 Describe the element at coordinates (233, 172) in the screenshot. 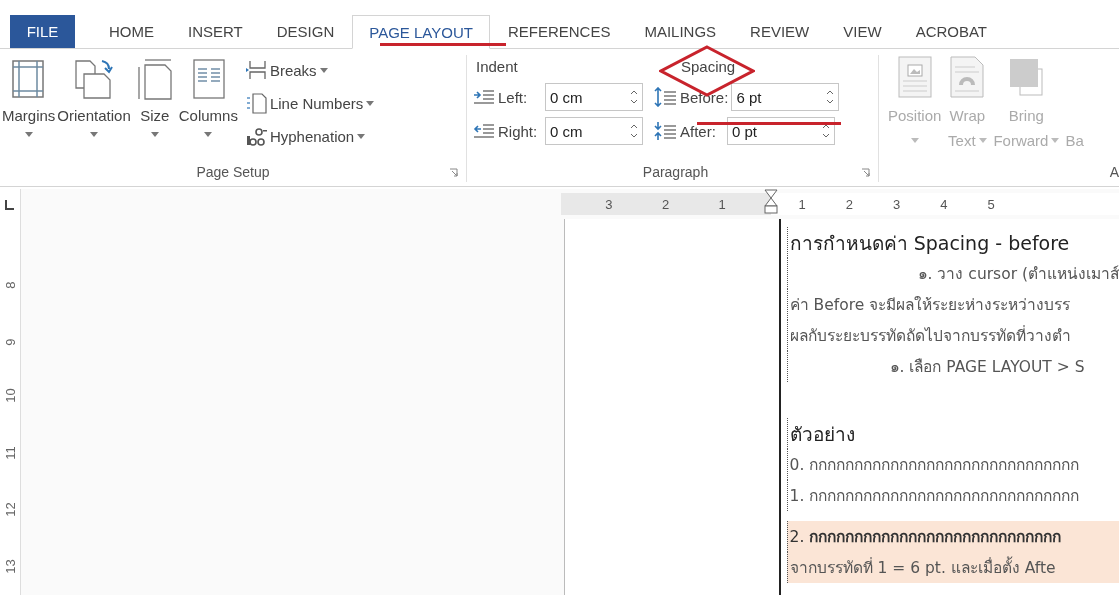

I see `group-label: Page Setup` at that location.